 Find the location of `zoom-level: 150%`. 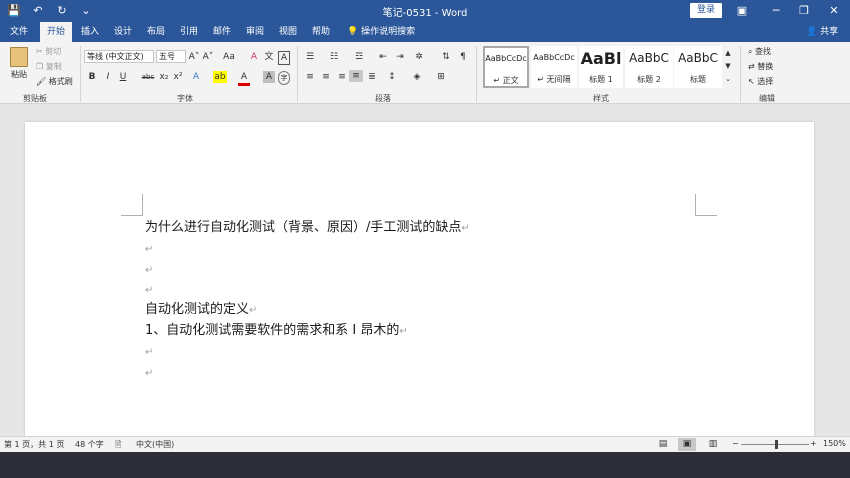

zoom-level: 150% is located at coordinates (834, 443).